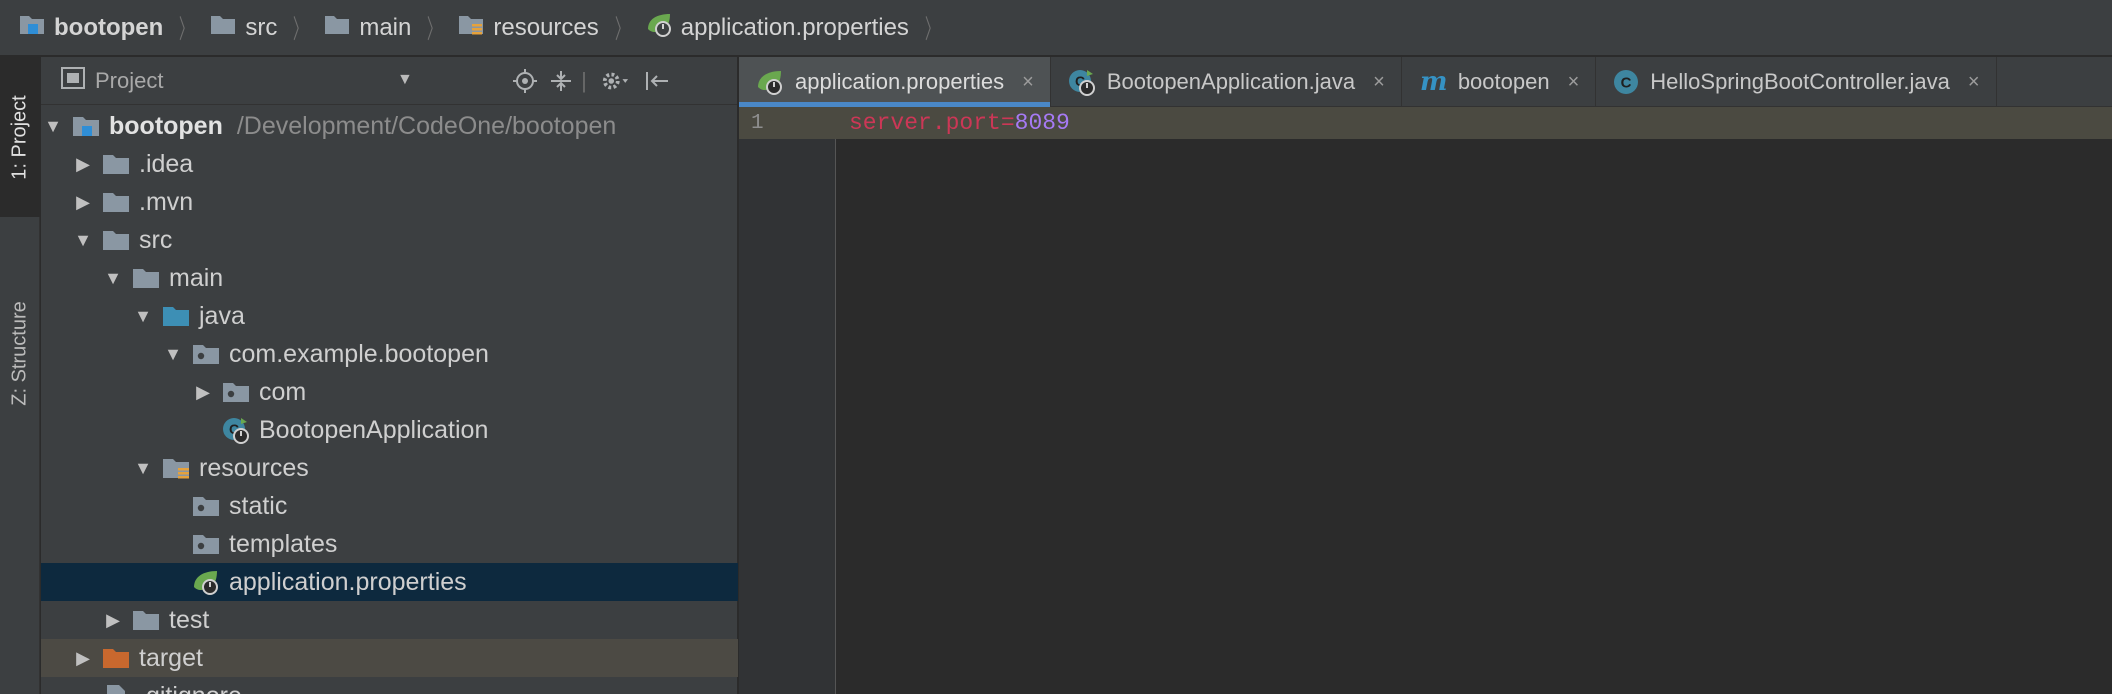 The image size is (2112, 694). What do you see at coordinates (1800, 81) in the screenshot?
I see `tab-label: HelloSpringBootController.java` at bounding box center [1800, 81].